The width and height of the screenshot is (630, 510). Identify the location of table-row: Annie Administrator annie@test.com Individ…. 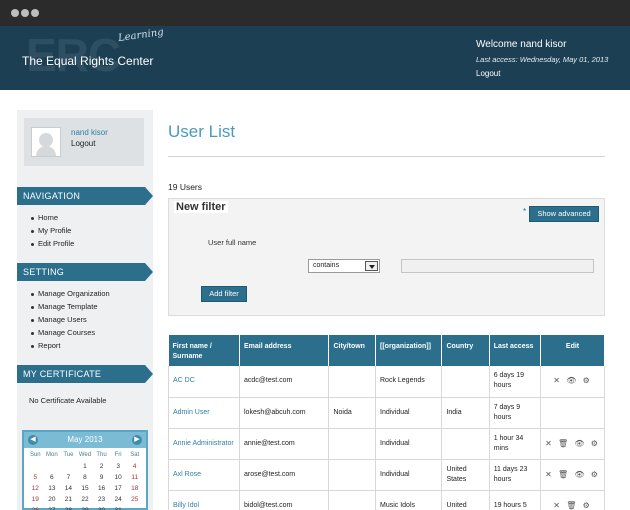
(386, 444).